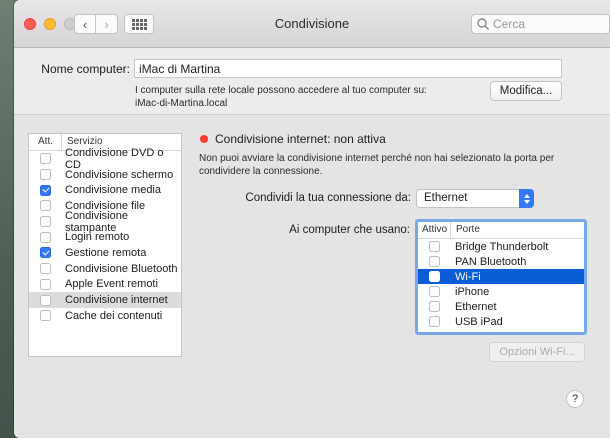  What do you see at coordinates (119, 174) in the screenshot?
I see `service-label: Condivisione schermo` at bounding box center [119, 174].